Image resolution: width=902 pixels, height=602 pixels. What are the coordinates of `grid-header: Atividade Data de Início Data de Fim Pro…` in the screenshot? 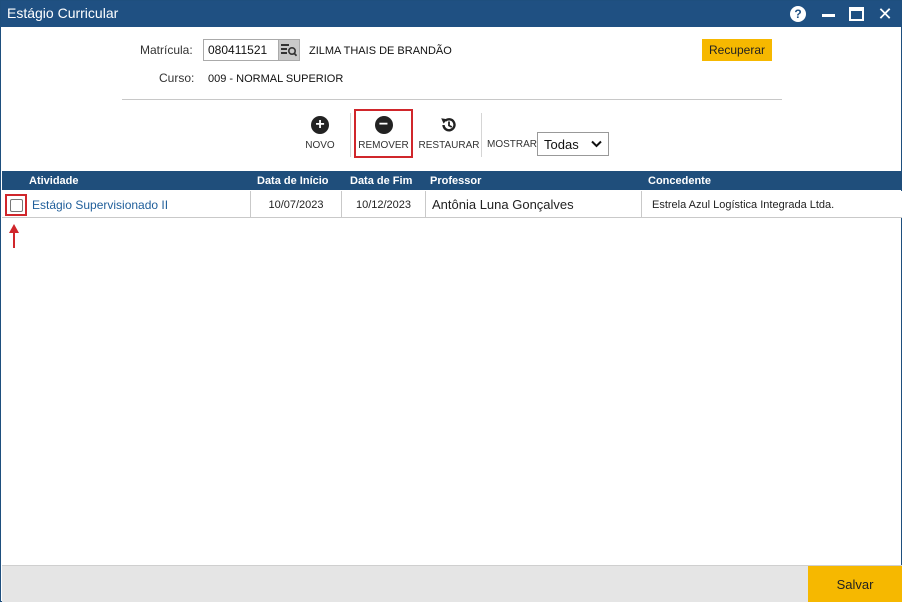 It's located at (452, 180).